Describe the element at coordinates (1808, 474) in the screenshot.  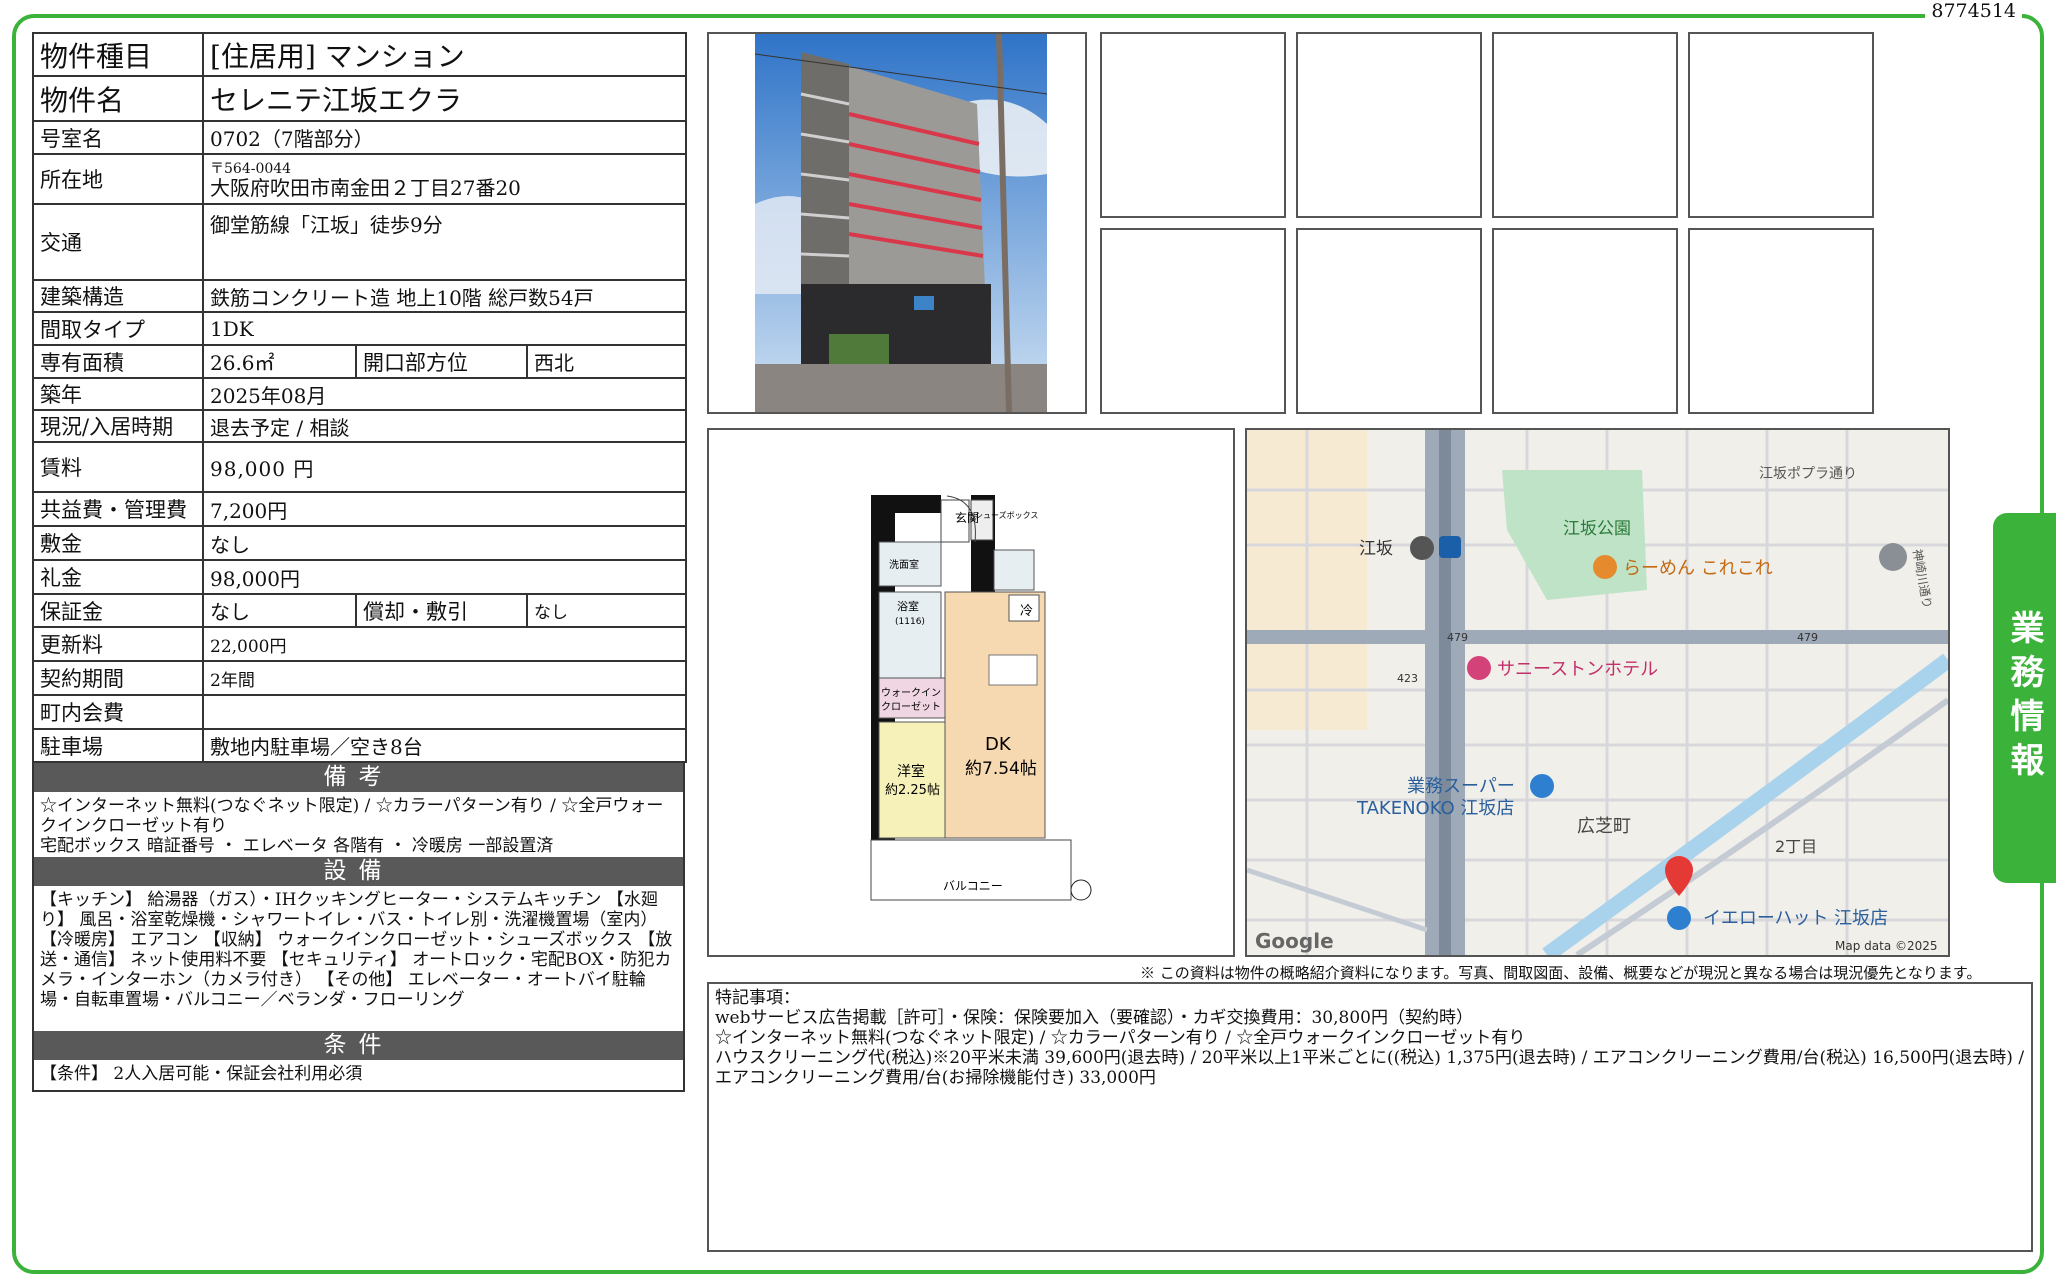
I see `map-poplar-label: 江坂ポプラ通り` at that location.